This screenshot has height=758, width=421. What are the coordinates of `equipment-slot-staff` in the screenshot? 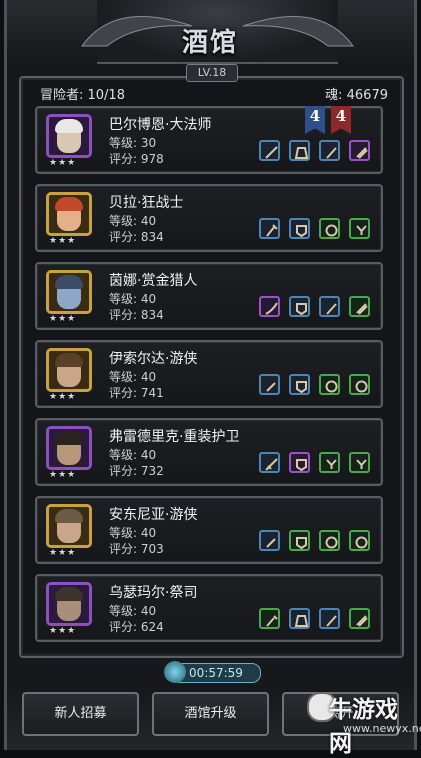 It's located at (269, 150).